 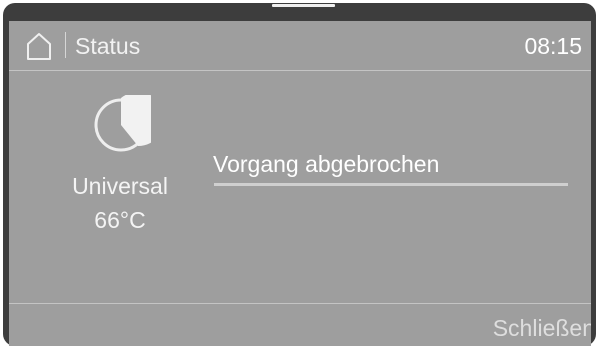 What do you see at coordinates (300, 46) in the screenshot?
I see `status-header: Status 08:15` at bounding box center [300, 46].